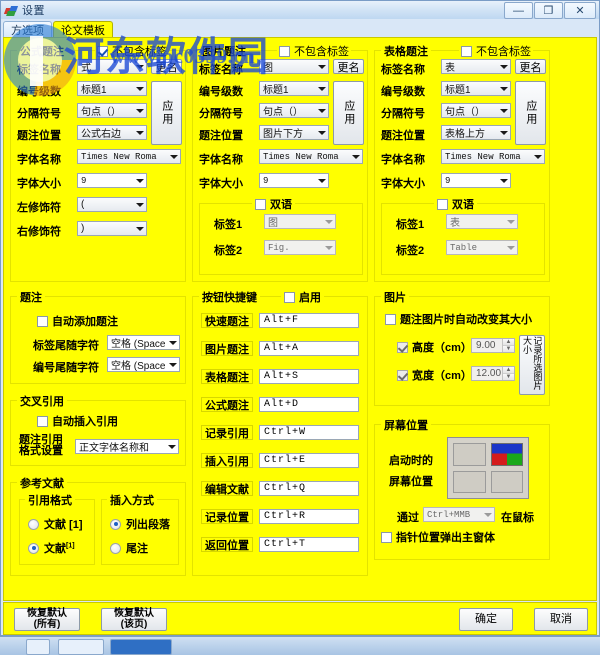  Describe the element at coordinates (134, 619) in the screenshot. I see `restore-default-page-button: 恢复默认 (该页)` at that location.